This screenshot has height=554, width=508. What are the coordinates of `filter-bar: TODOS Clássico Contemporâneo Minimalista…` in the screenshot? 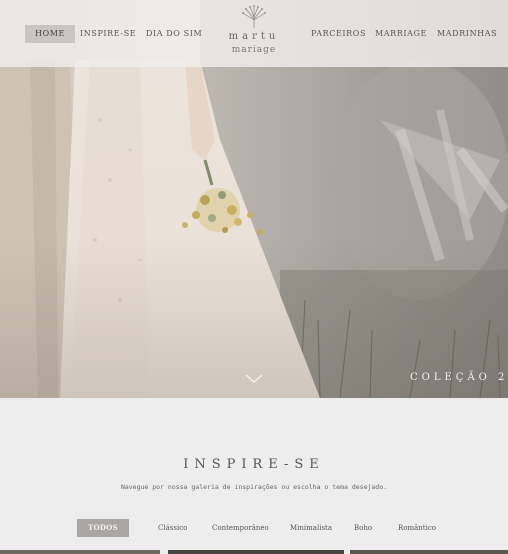 It's located at (254, 528).